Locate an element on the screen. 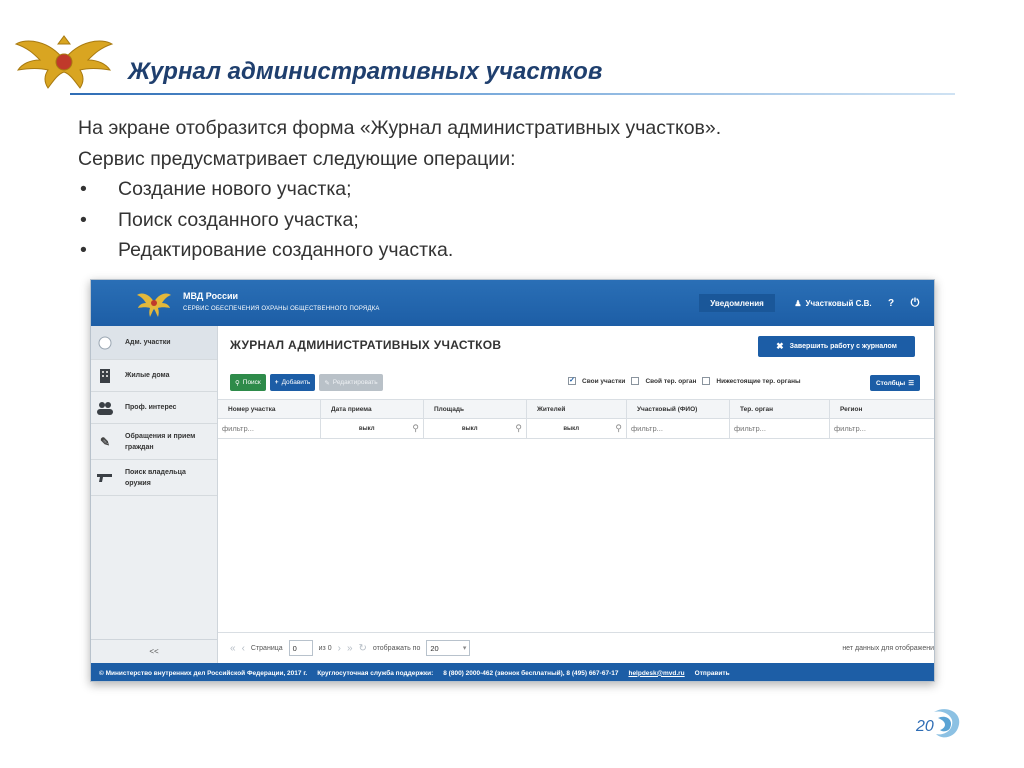 The image size is (1024, 768). first-page-icon: « is located at coordinates (233, 648).